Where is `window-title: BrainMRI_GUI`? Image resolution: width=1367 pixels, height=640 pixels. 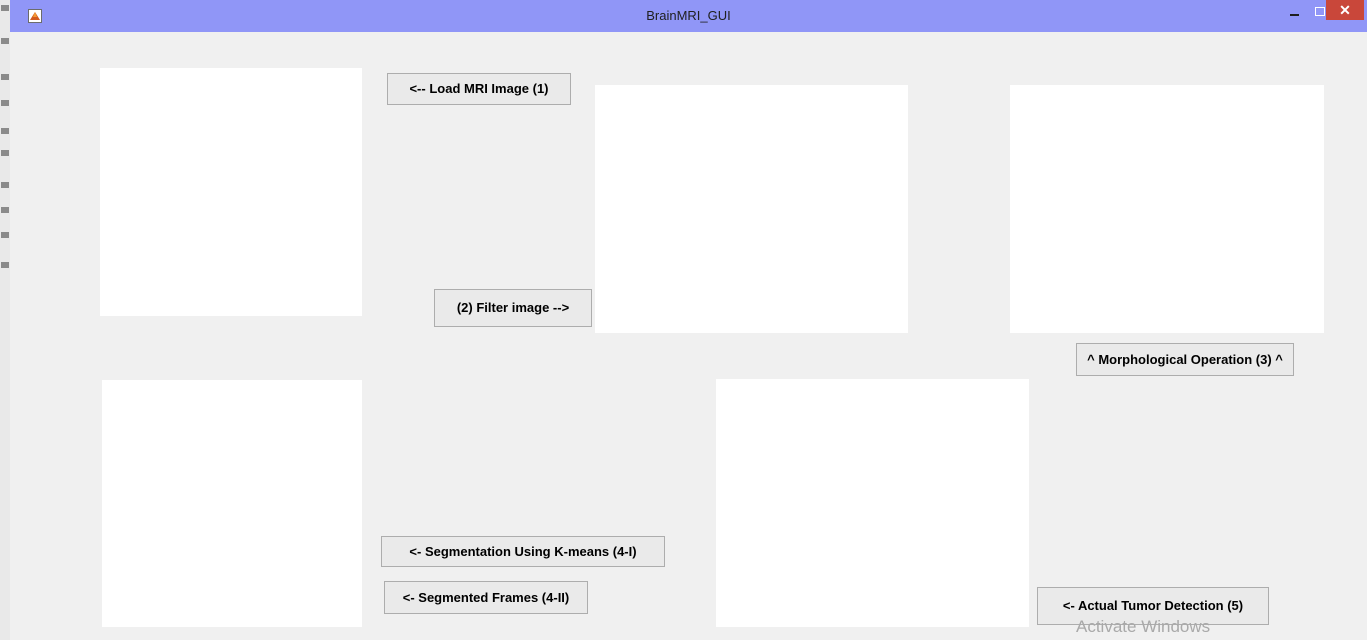 window-title: BrainMRI_GUI is located at coordinates (688, 15).